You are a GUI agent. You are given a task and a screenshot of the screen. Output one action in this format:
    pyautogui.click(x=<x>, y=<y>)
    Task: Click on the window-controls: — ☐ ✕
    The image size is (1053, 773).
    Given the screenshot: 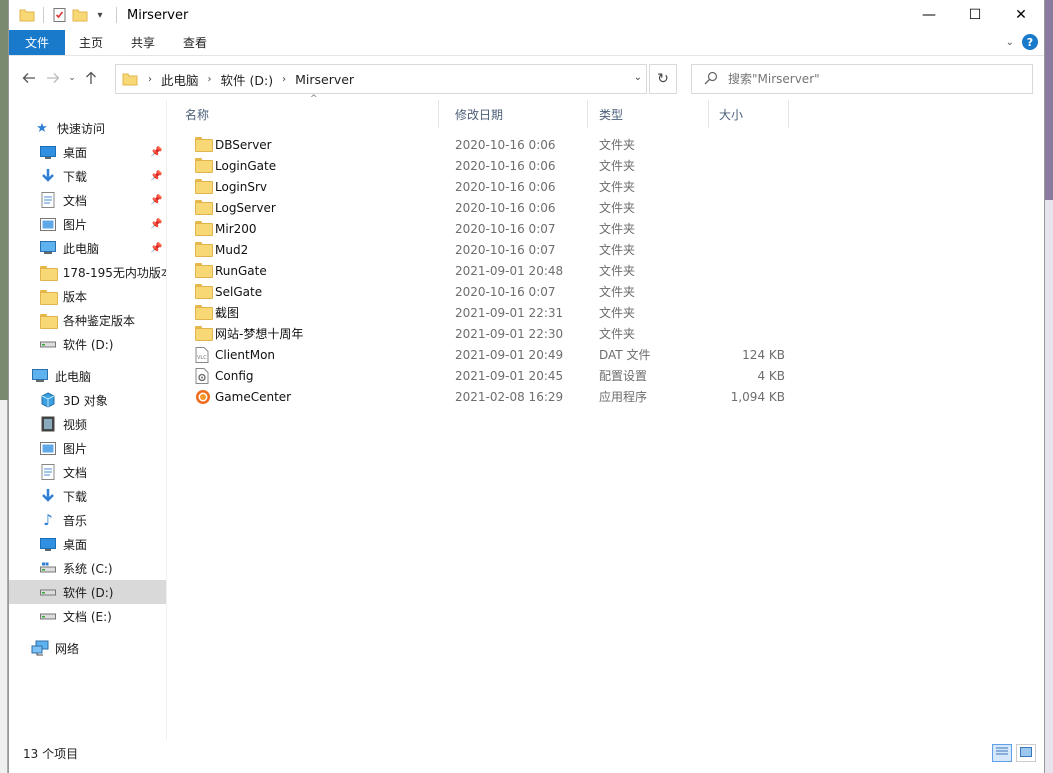 What is the action you would take?
    pyautogui.click(x=975, y=15)
    